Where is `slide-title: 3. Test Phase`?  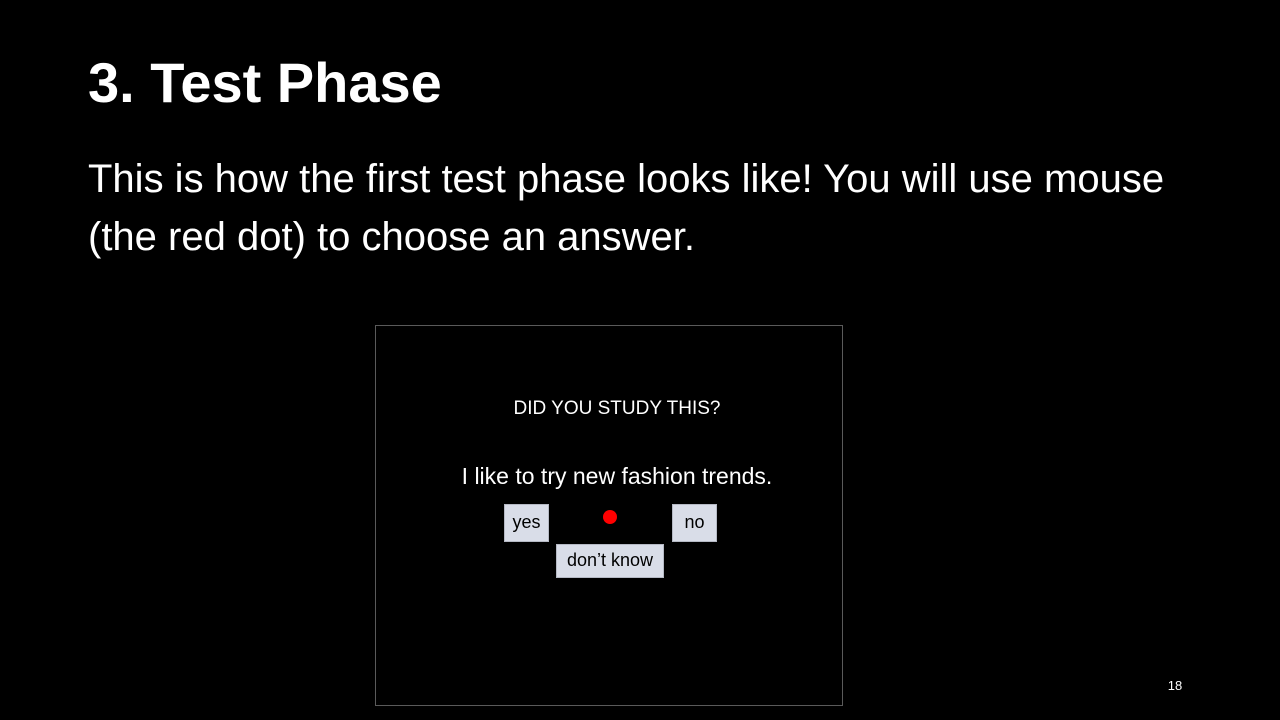
slide-title: 3. Test Phase is located at coordinates (265, 82).